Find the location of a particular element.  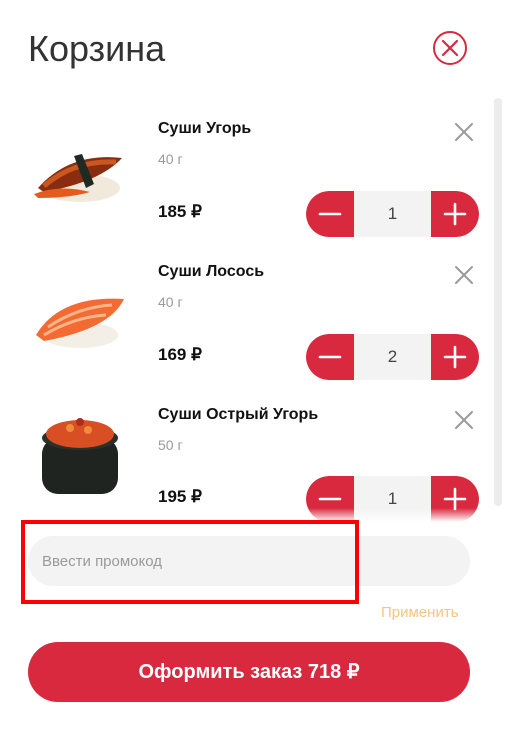

quantity-stepper: 2 is located at coordinates (392, 357).